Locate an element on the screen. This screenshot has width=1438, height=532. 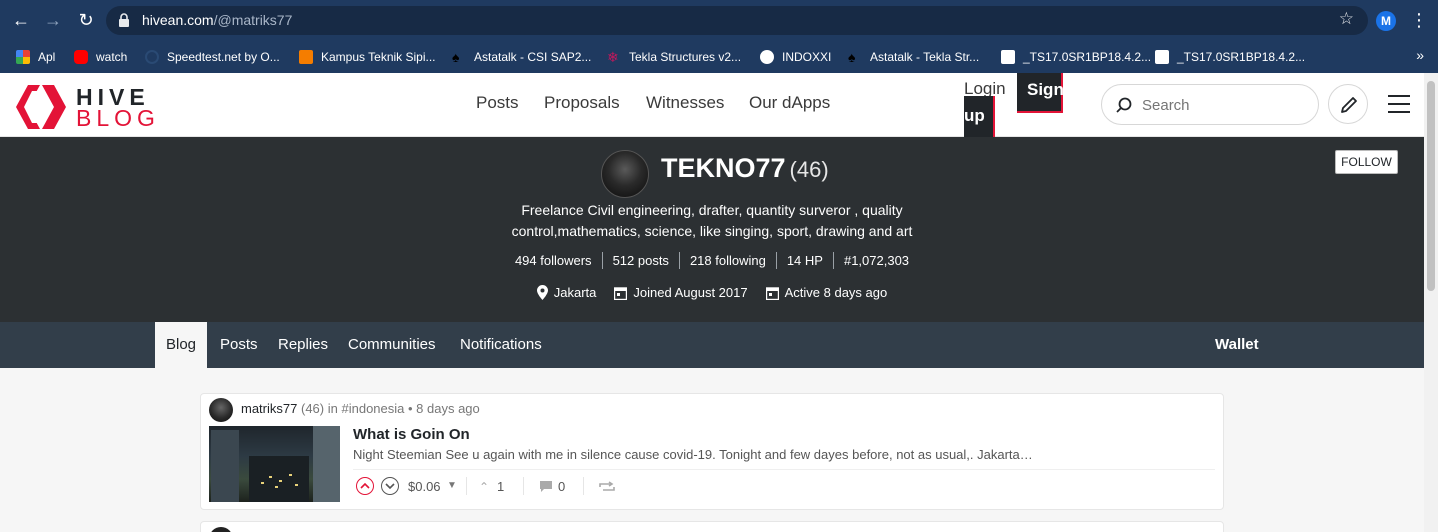
youtube-icon is located at coordinates (81, 57).